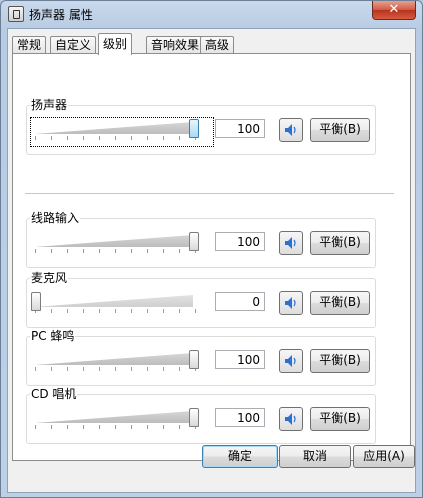 Image resolution: width=423 pixels, height=498 pixels. What do you see at coordinates (54, 394) in the screenshot?
I see `level-label: CD 唱机` at bounding box center [54, 394].